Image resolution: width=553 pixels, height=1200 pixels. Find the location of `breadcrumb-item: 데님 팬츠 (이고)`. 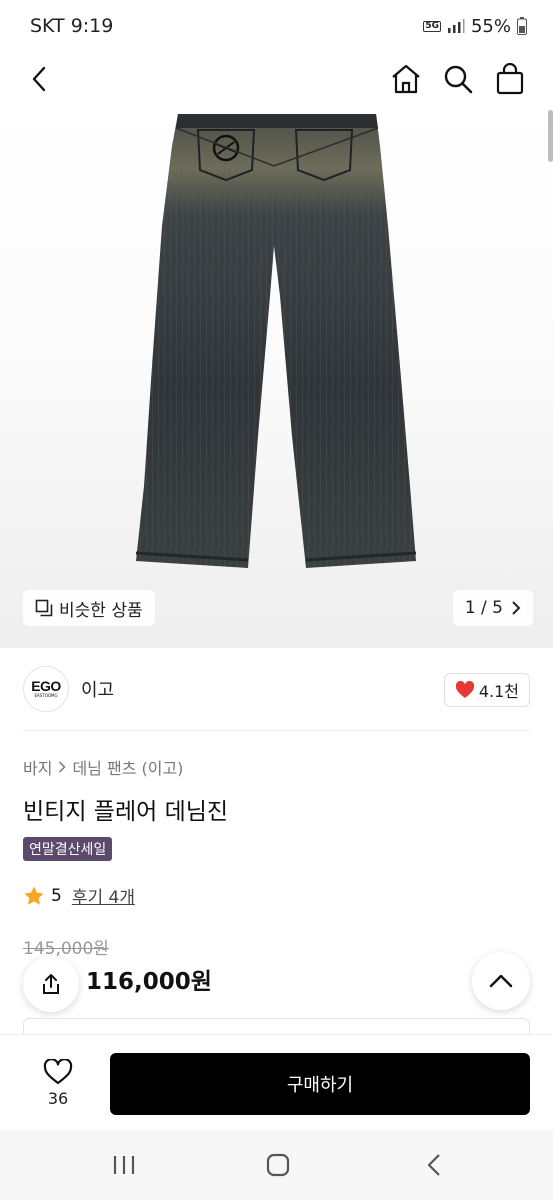

breadcrumb-item: 데님 팬츠 (이고) is located at coordinates (127, 767).